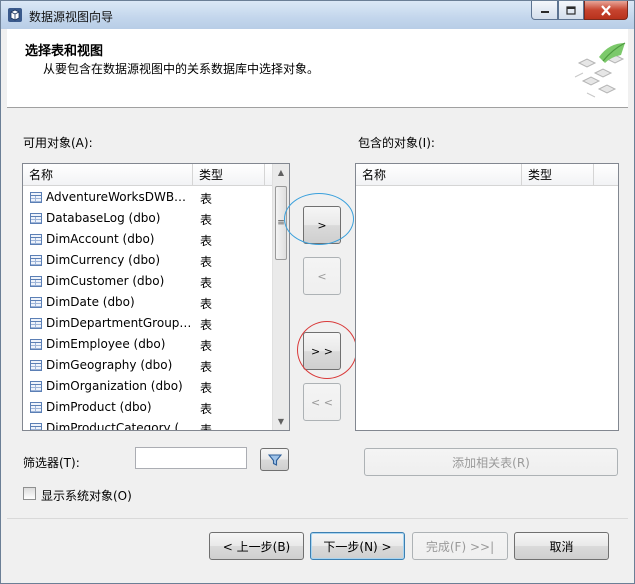 The image size is (635, 584). What do you see at coordinates (396, 143) in the screenshot?
I see `included-objects-label: 包含的对象(I):` at bounding box center [396, 143].